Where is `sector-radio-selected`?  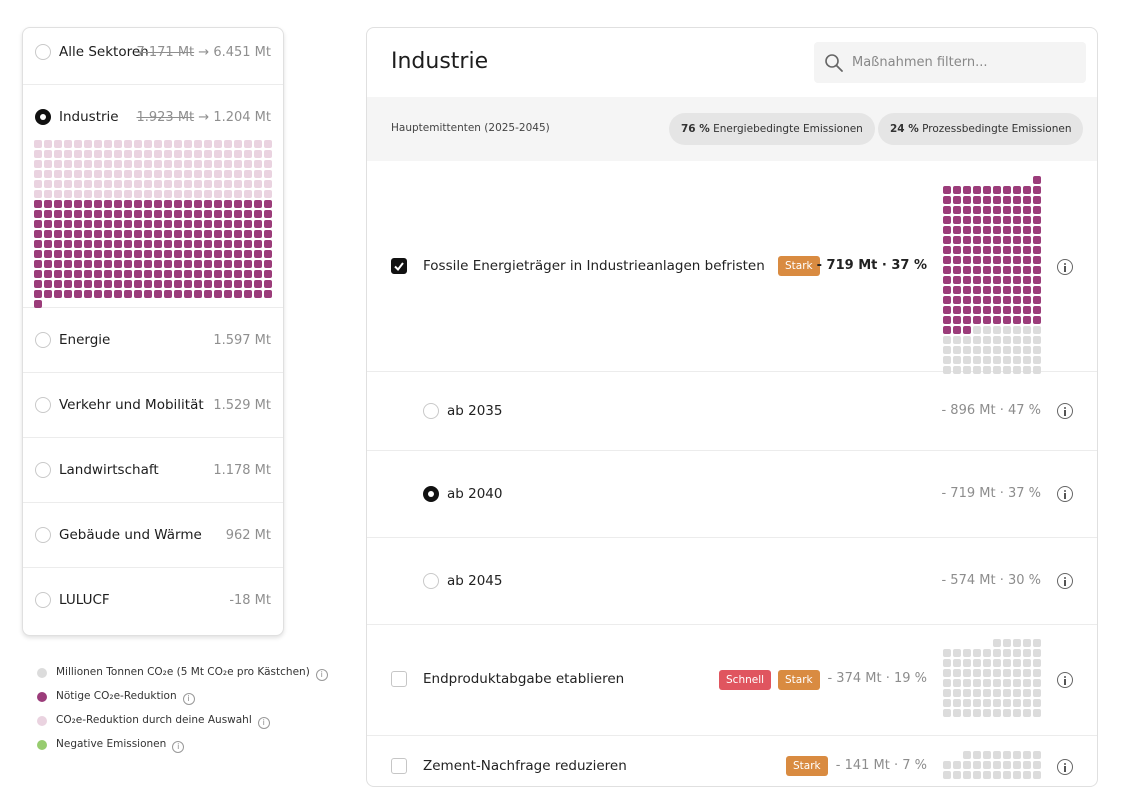 sector-radio-selected is located at coordinates (43, 117).